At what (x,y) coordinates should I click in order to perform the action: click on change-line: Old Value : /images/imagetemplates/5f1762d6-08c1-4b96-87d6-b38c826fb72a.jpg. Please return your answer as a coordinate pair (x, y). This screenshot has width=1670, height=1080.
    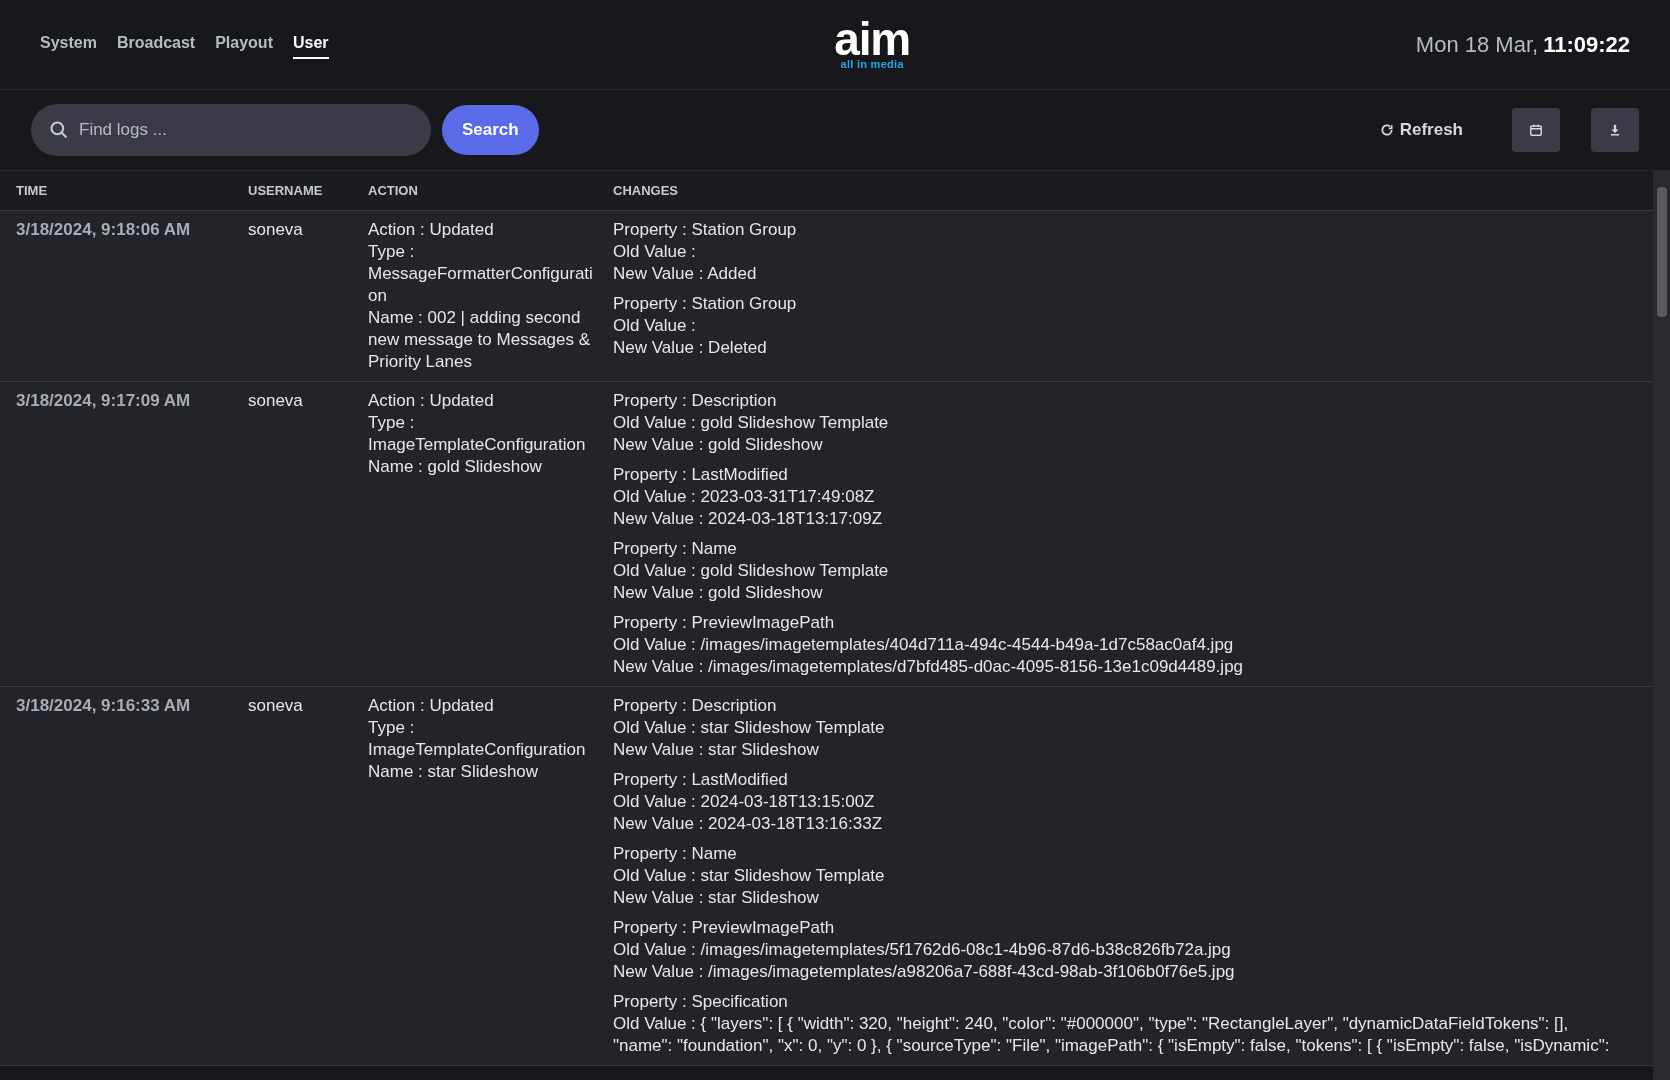
    Looking at the image, I should click on (922, 950).